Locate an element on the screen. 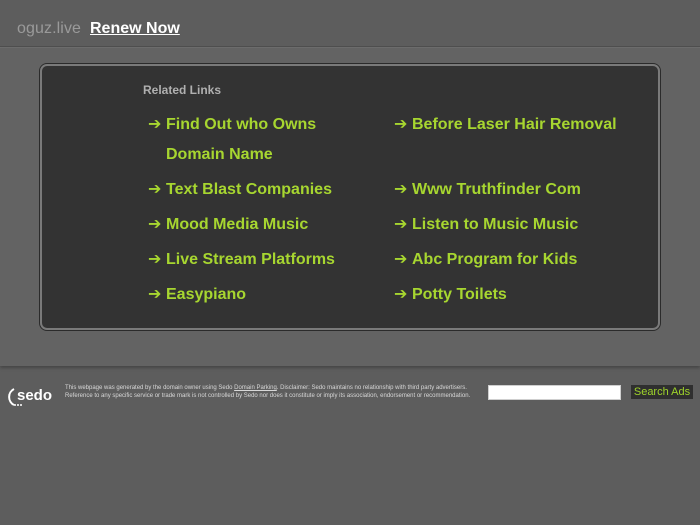 The width and height of the screenshot is (700, 525). sedo-logo-text: sedo is located at coordinates (34, 395).